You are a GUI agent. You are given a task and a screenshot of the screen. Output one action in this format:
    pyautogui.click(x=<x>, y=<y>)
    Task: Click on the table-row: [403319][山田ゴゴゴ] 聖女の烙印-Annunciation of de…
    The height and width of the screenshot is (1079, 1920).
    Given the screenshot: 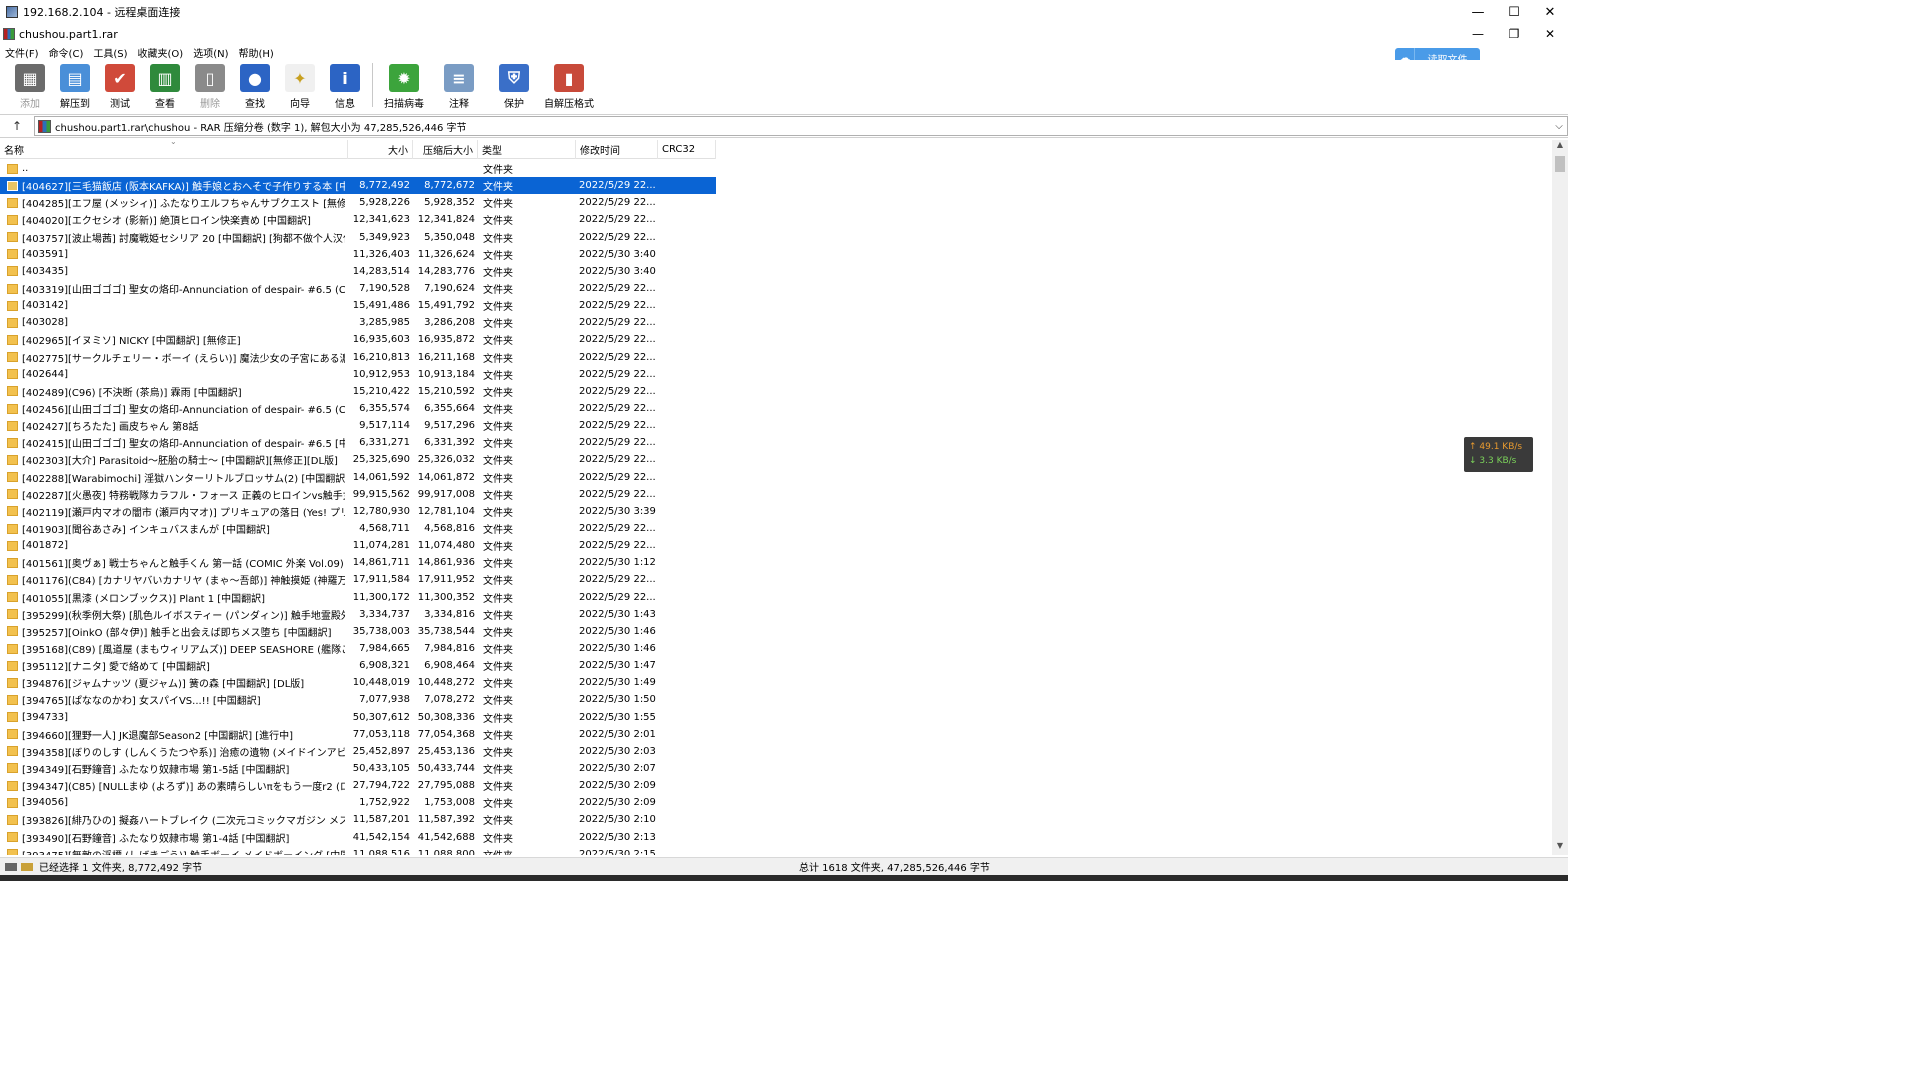 What is the action you would take?
    pyautogui.click(x=358, y=288)
    